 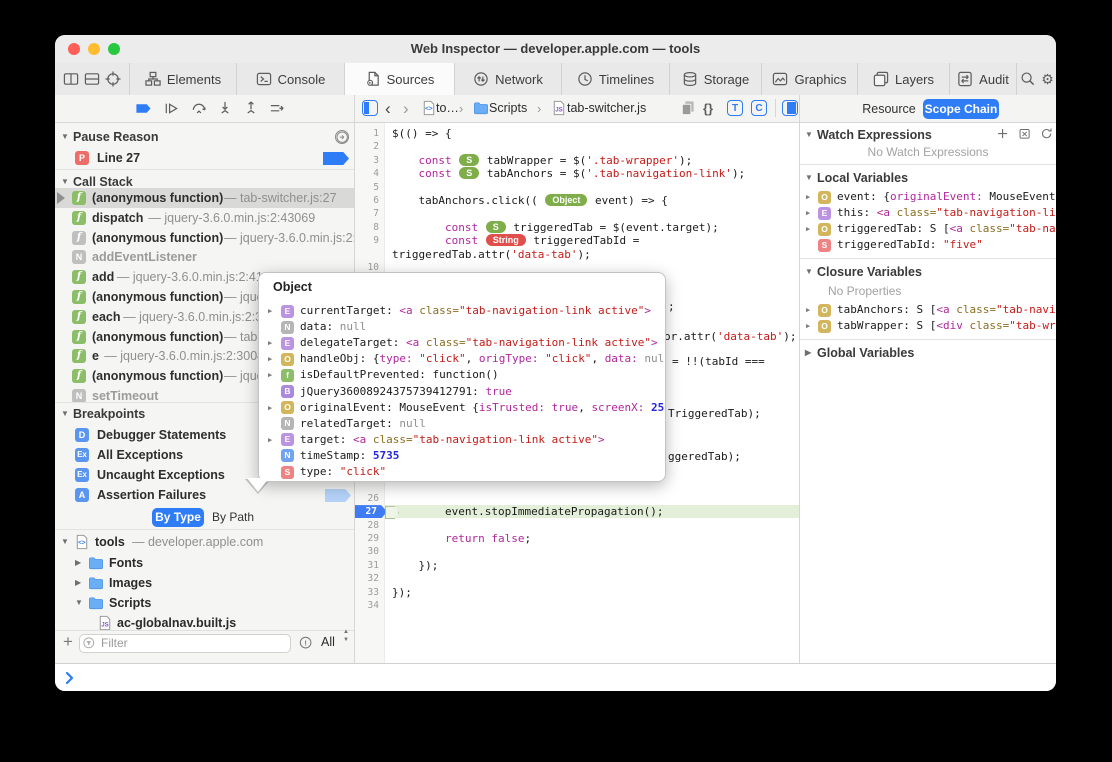 I want to click on variable-row: ▶ Oevent: {originalEvent: MouseEvent, so click(x=928, y=197).